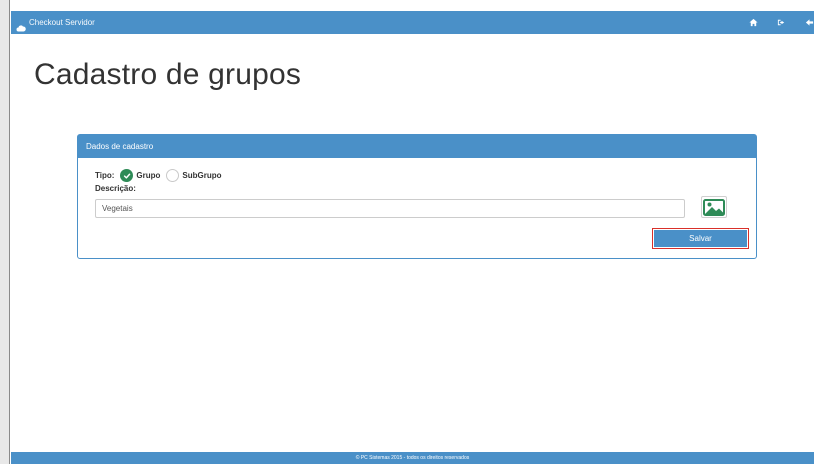 Image resolution: width=814 pixels, height=464 pixels. Describe the element at coordinates (115, 188) in the screenshot. I see `descricao-label: Descrição:` at that location.